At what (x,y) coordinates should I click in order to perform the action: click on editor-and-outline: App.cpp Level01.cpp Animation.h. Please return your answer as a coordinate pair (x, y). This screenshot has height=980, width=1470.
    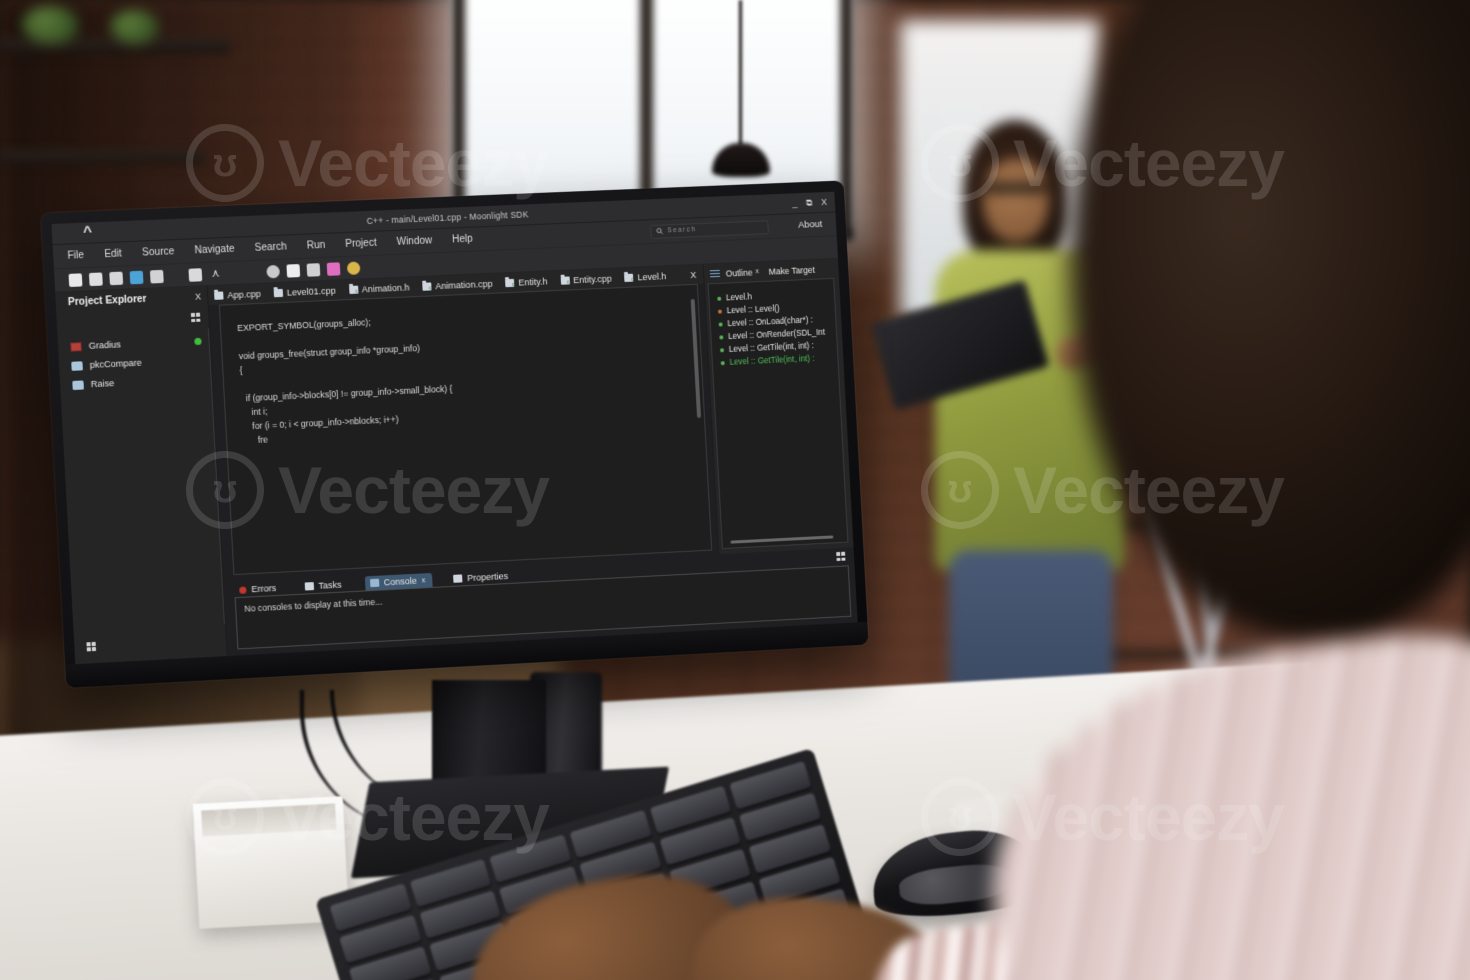
    Looking at the image, I should click on (530, 419).